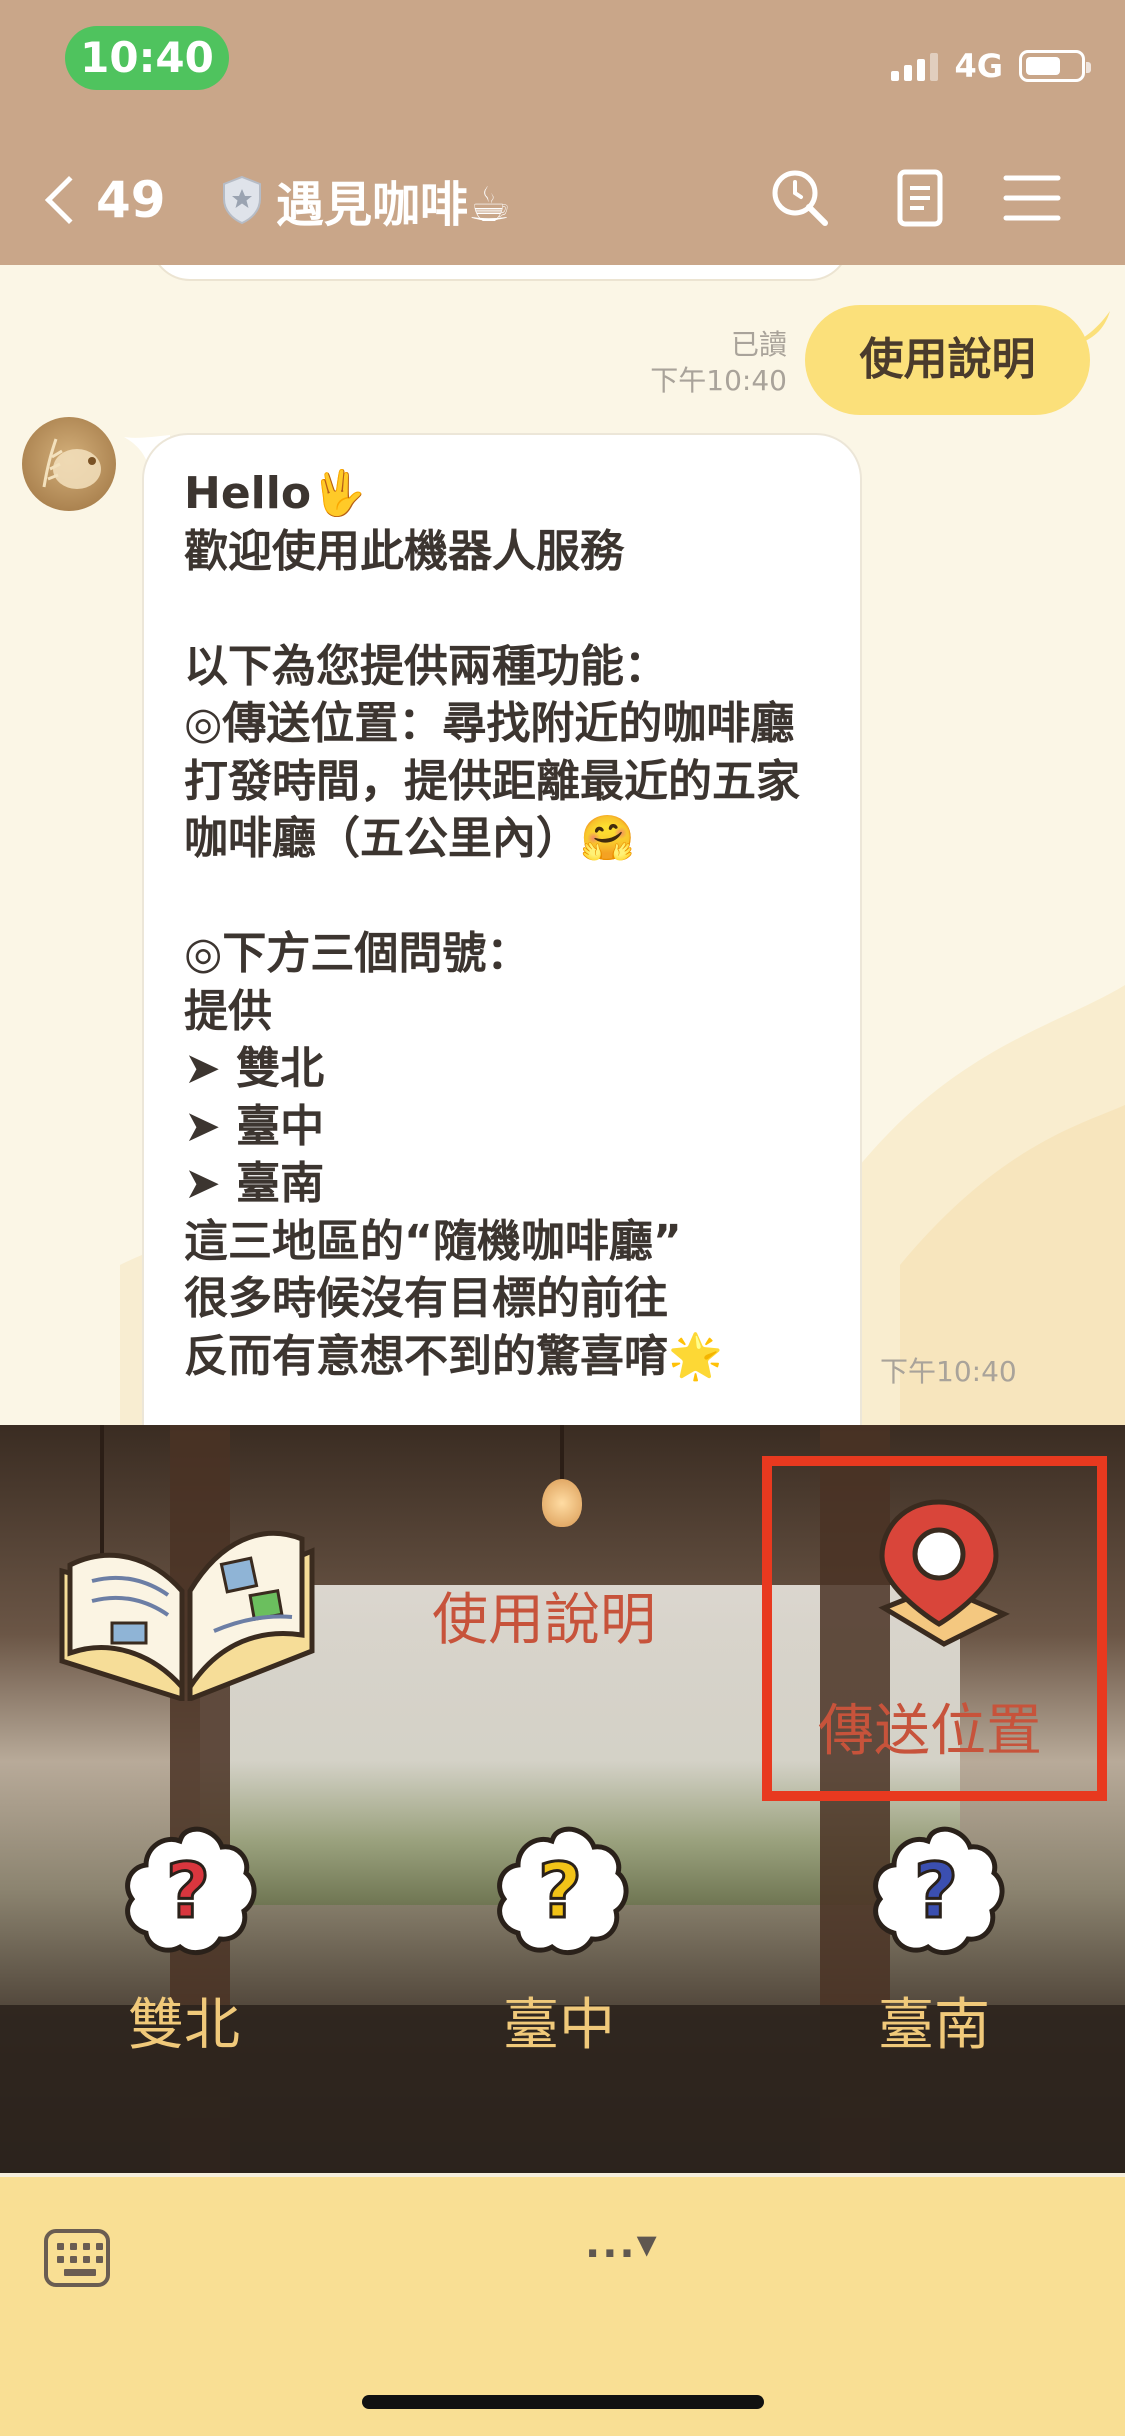  Describe the element at coordinates (978, 66) in the screenshot. I see `network-type: 4G` at that location.